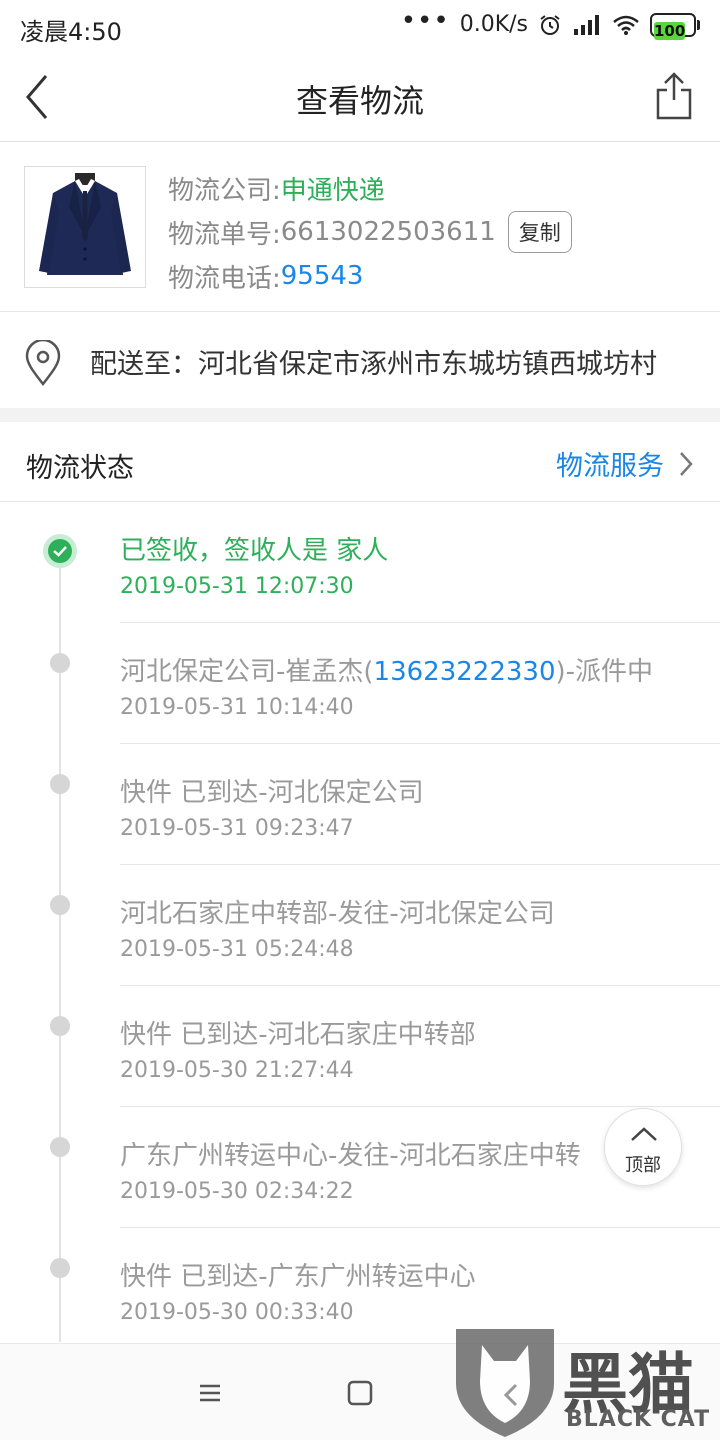 This screenshot has width=720, height=1440. What do you see at coordinates (237, 1191) in the screenshot?
I see `timeline-time: 2019-05-30 02:34:22` at bounding box center [237, 1191].